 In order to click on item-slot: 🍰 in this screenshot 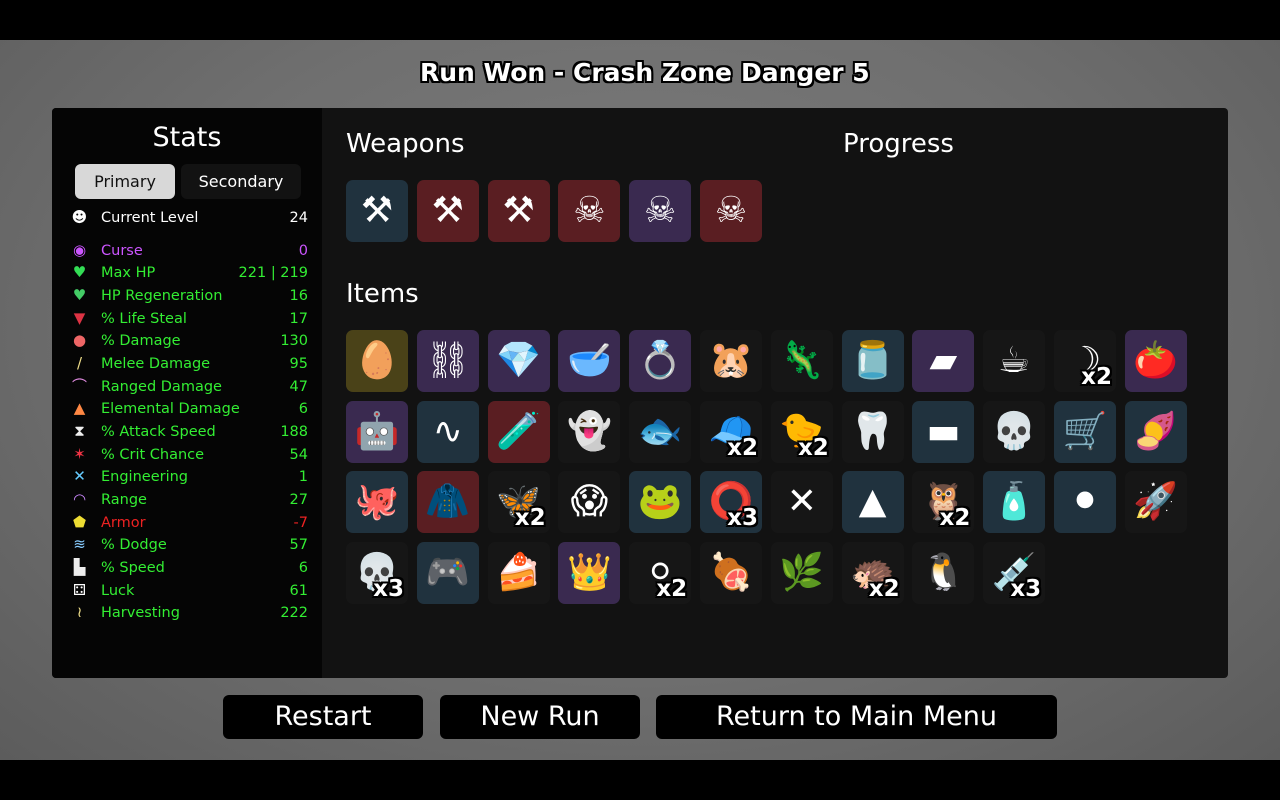, I will do `click(518, 573)`.